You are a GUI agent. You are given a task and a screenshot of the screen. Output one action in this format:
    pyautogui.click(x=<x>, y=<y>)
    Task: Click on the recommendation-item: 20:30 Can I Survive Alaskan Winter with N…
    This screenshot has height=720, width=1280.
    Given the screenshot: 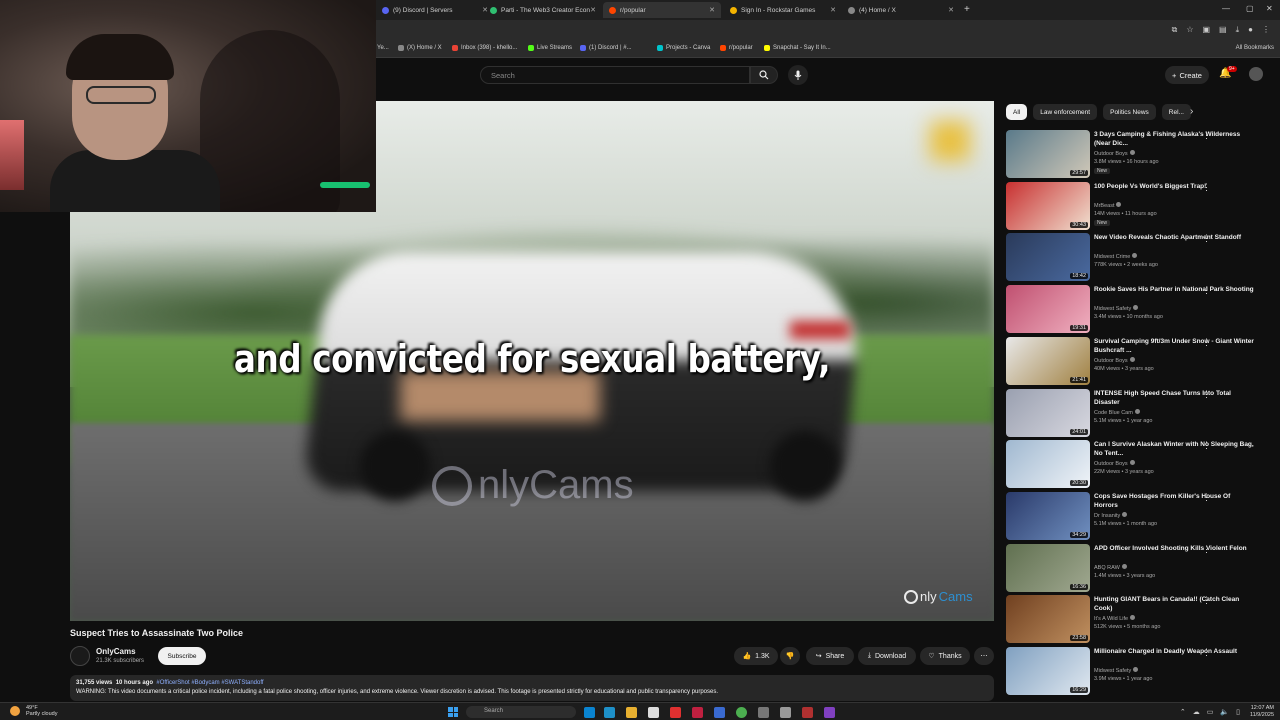 What is the action you would take?
    pyautogui.click(x=1141, y=465)
    